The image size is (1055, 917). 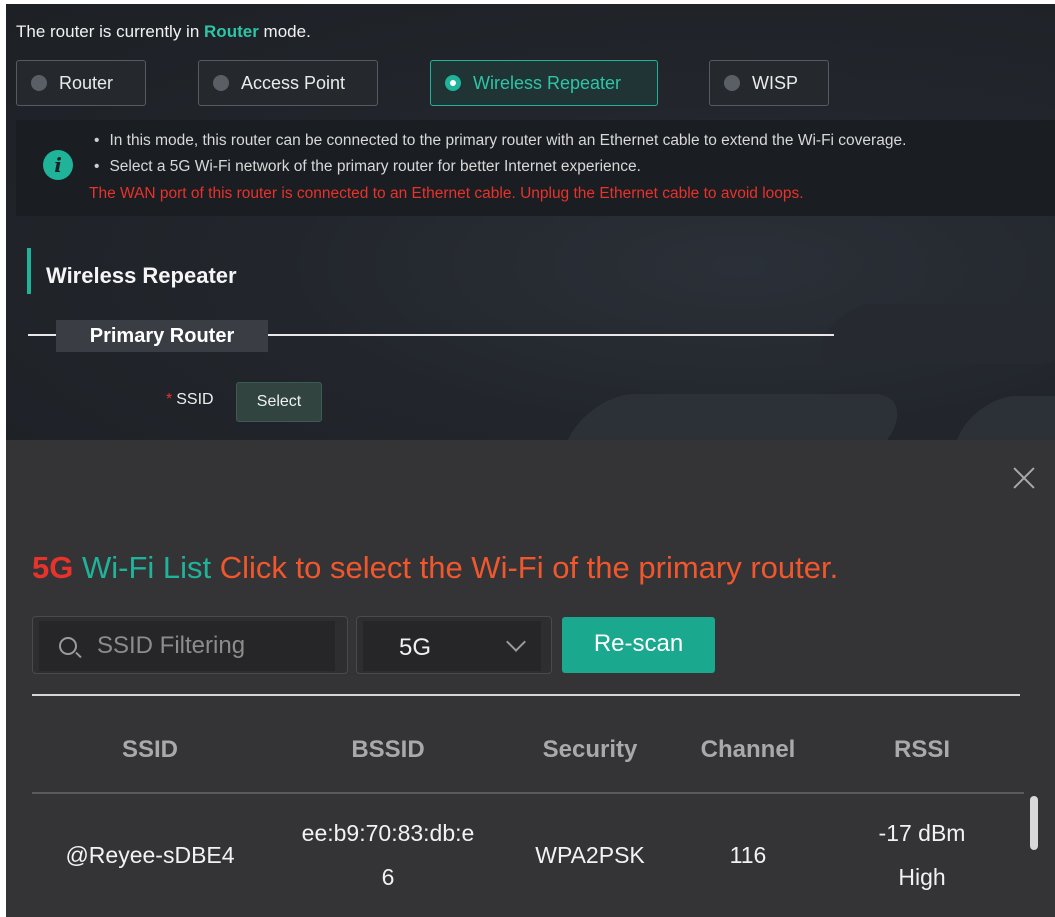 I want to click on scrollbar, so click(x=1034, y=823).